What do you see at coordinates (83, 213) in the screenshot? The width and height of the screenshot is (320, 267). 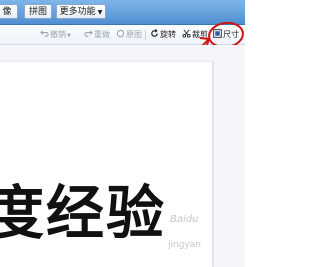 I see `canvas-text: 度经验` at bounding box center [83, 213].